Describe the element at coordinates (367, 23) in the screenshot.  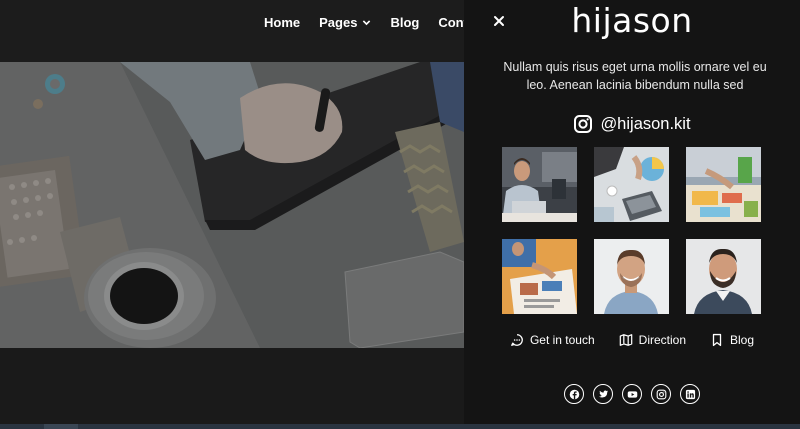
I see `chevron-down-icon` at that location.